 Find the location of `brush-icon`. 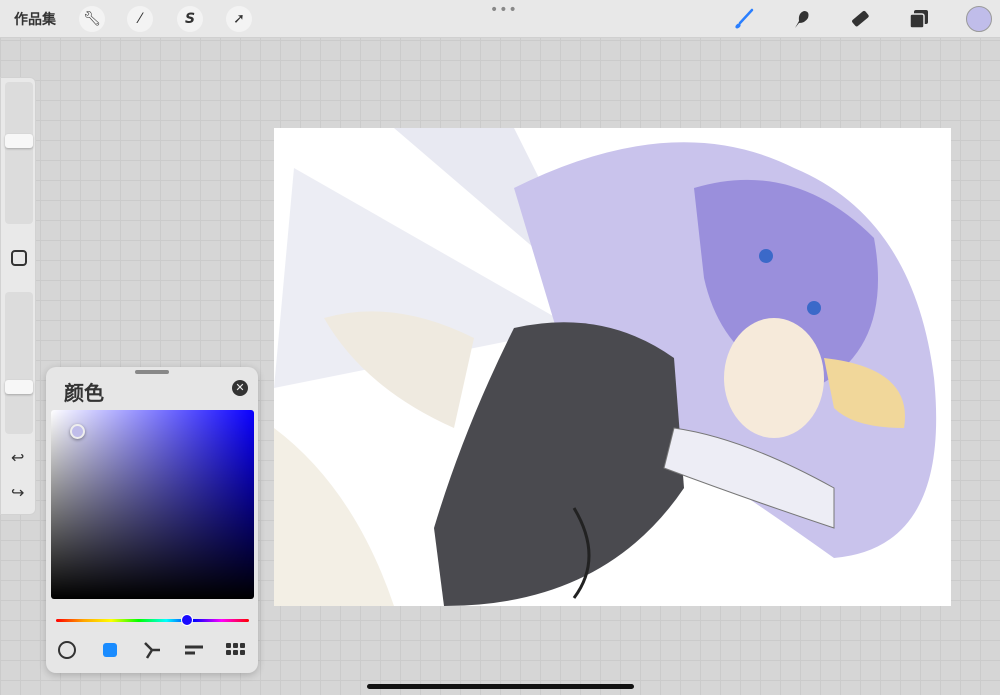

brush-icon is located at coordinates (744, 19).